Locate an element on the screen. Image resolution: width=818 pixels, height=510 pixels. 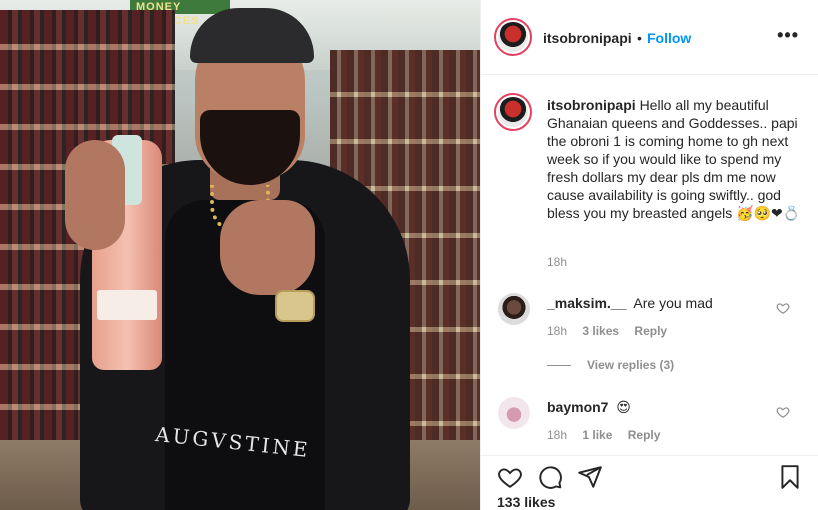
caption-author-avatar is located at coordinates (513, 112).